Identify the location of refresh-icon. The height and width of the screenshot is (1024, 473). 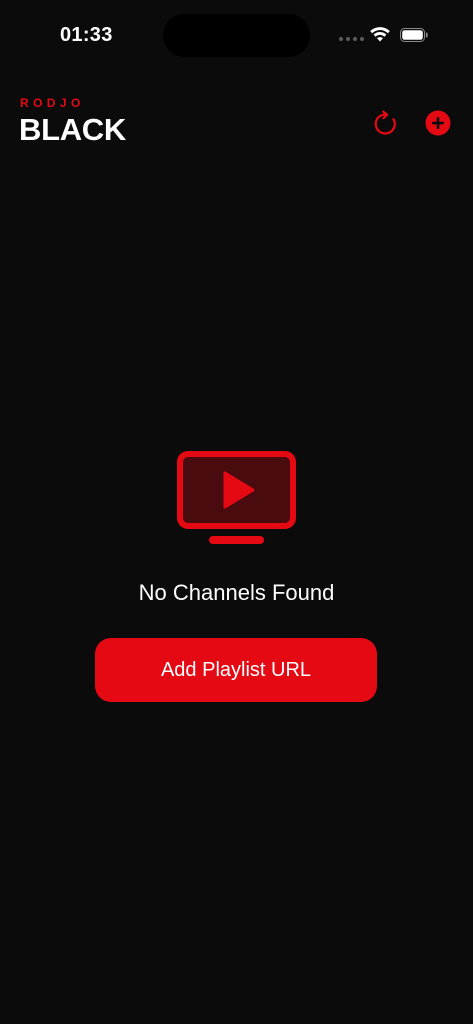
(386, 124).